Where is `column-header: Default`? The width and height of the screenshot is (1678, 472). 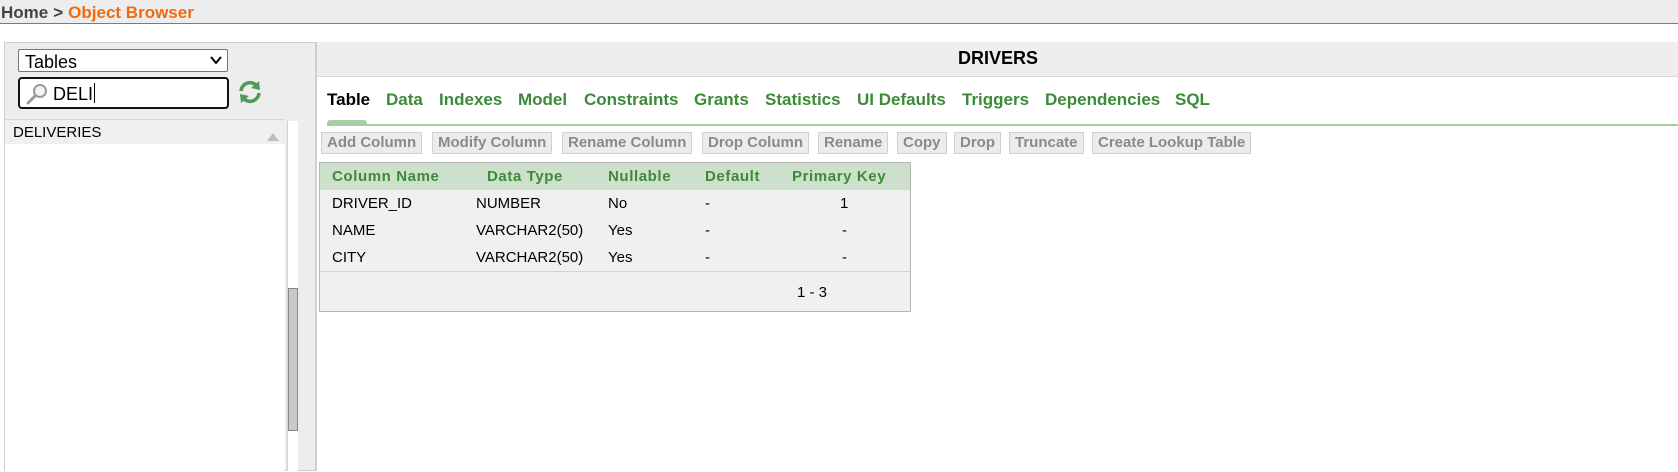
column-header: Default is located at coordinates (732, 176).